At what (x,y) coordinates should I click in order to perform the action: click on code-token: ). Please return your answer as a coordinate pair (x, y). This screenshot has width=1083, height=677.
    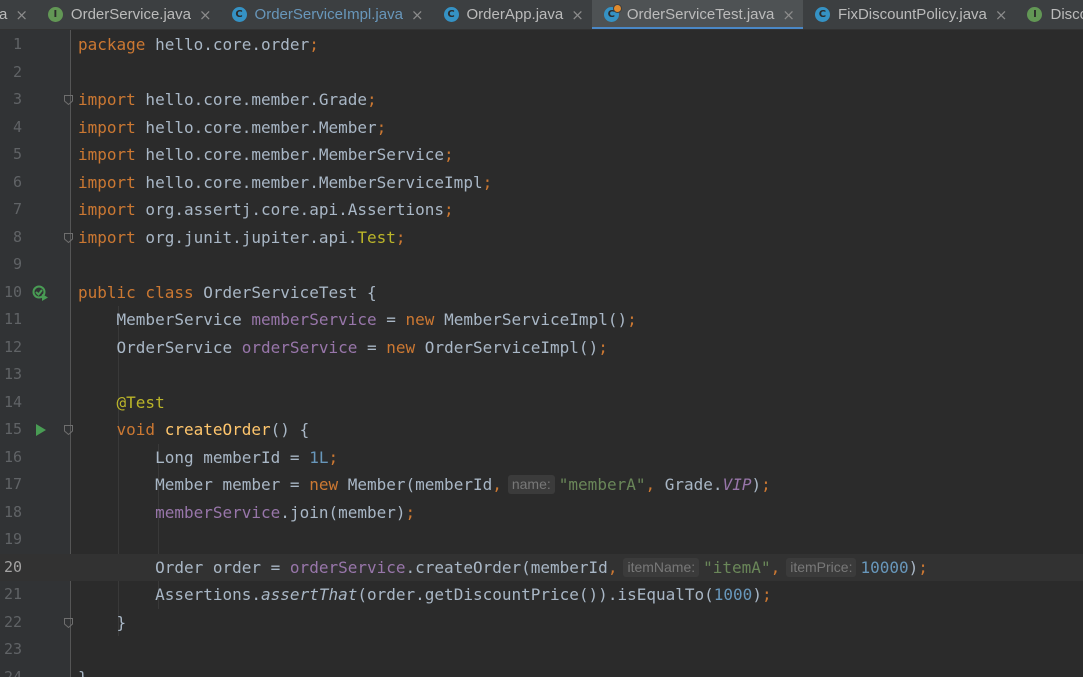
    Looking at the image, I should click on (757, 594).